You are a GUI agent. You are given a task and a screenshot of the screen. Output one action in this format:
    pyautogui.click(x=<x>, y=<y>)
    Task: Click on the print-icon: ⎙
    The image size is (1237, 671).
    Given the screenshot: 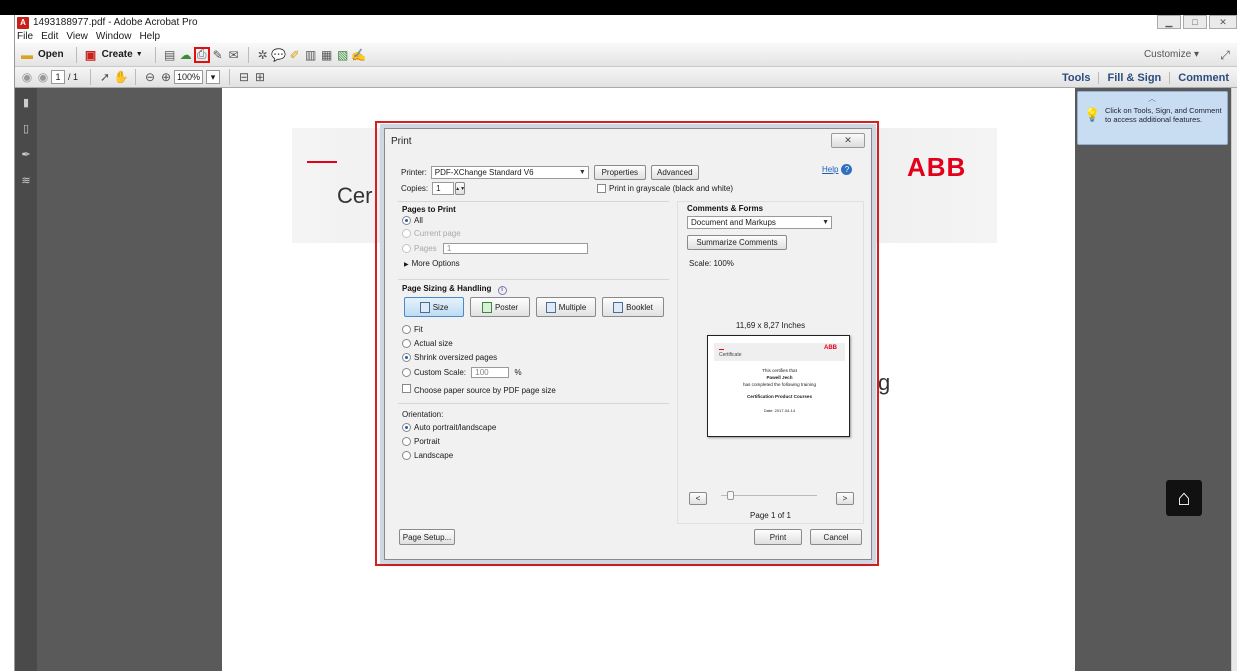 What is the action you would take?
    pyautogui.click(x=201, y=54)
    